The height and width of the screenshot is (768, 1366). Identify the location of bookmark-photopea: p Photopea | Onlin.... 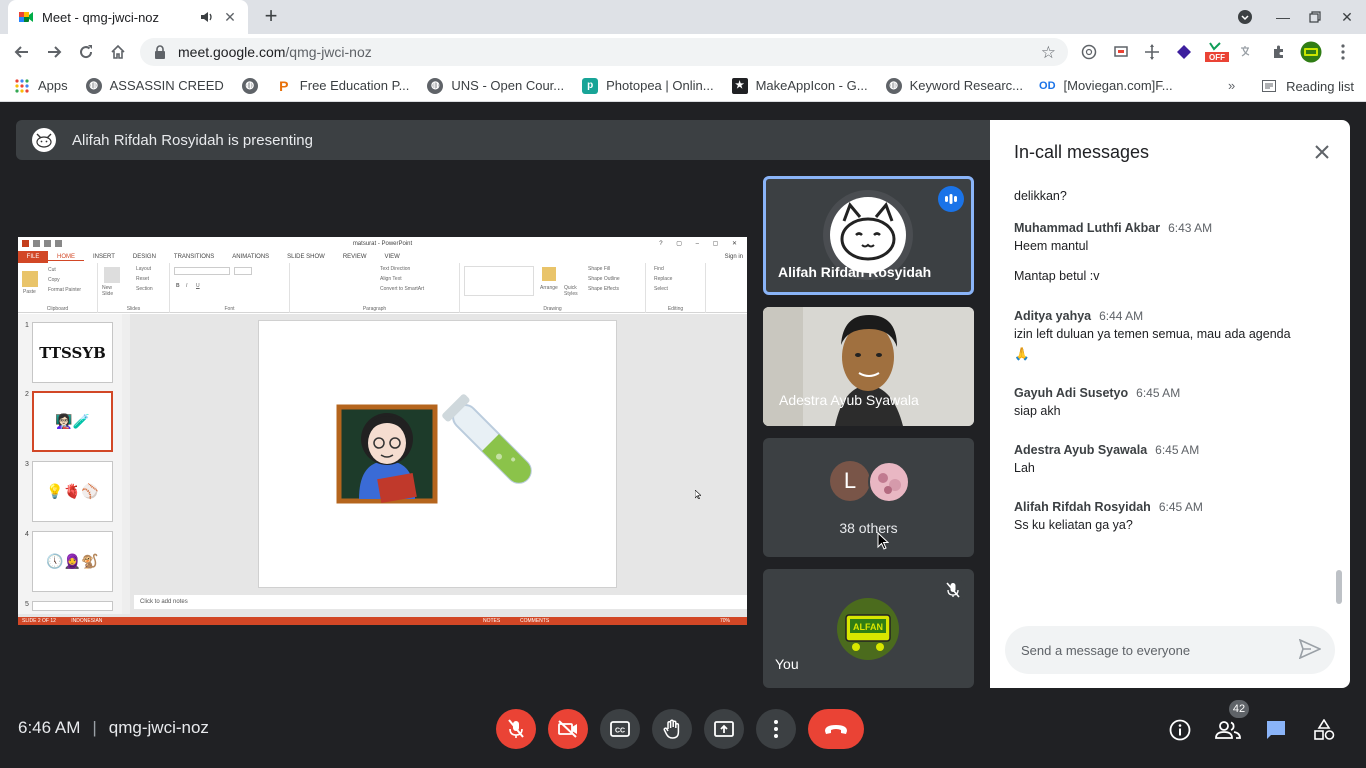
(648, 85).